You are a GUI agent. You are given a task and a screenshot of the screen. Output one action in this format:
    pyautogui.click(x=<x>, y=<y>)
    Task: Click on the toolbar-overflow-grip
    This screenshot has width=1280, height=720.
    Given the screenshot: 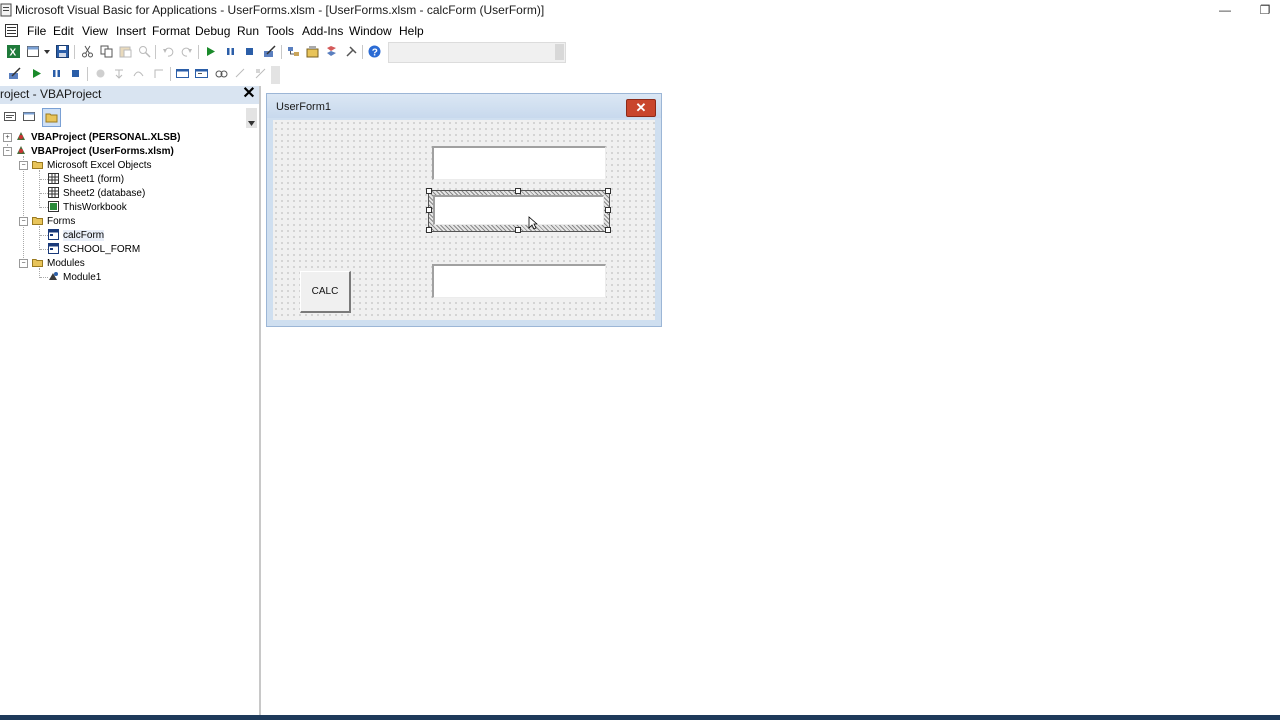 What is the action you would take?
    pyautogui.click(x=275, y=75)
    